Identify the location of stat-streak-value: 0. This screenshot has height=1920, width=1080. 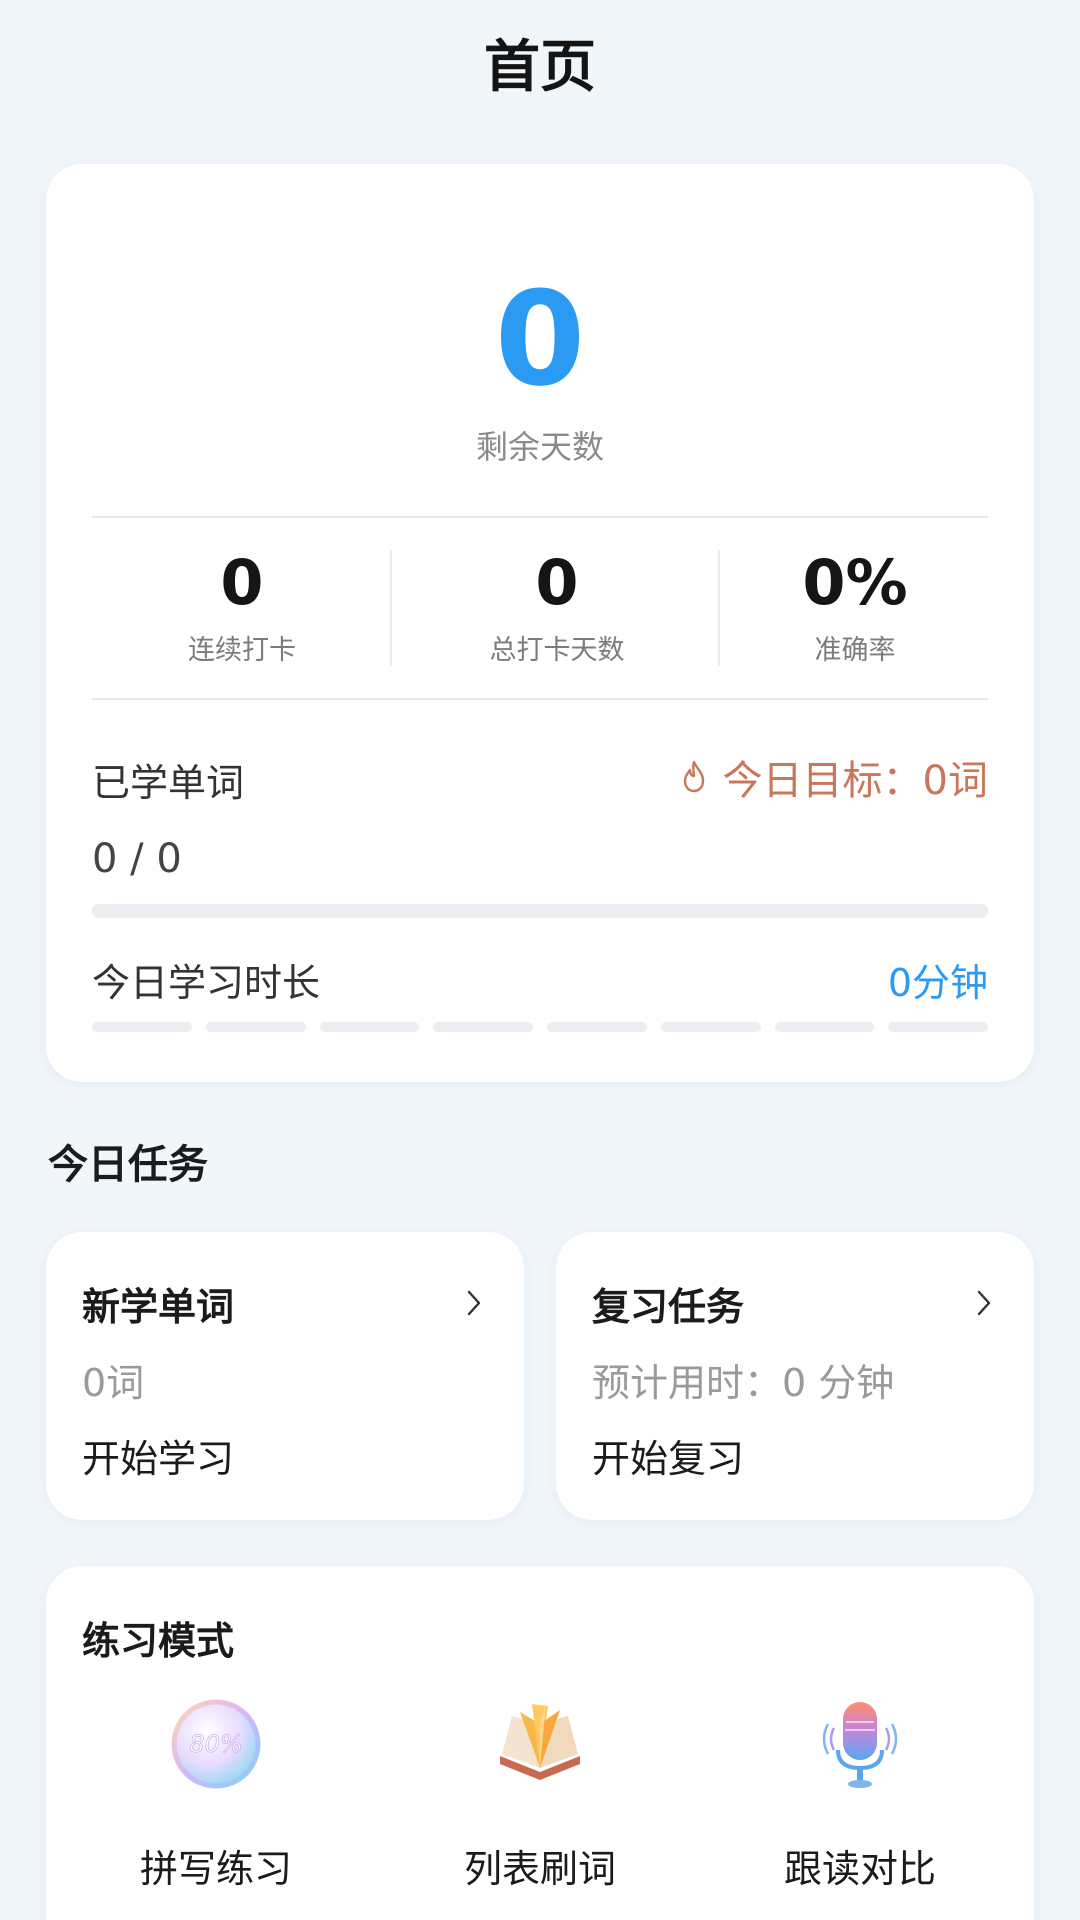
(242, 582).